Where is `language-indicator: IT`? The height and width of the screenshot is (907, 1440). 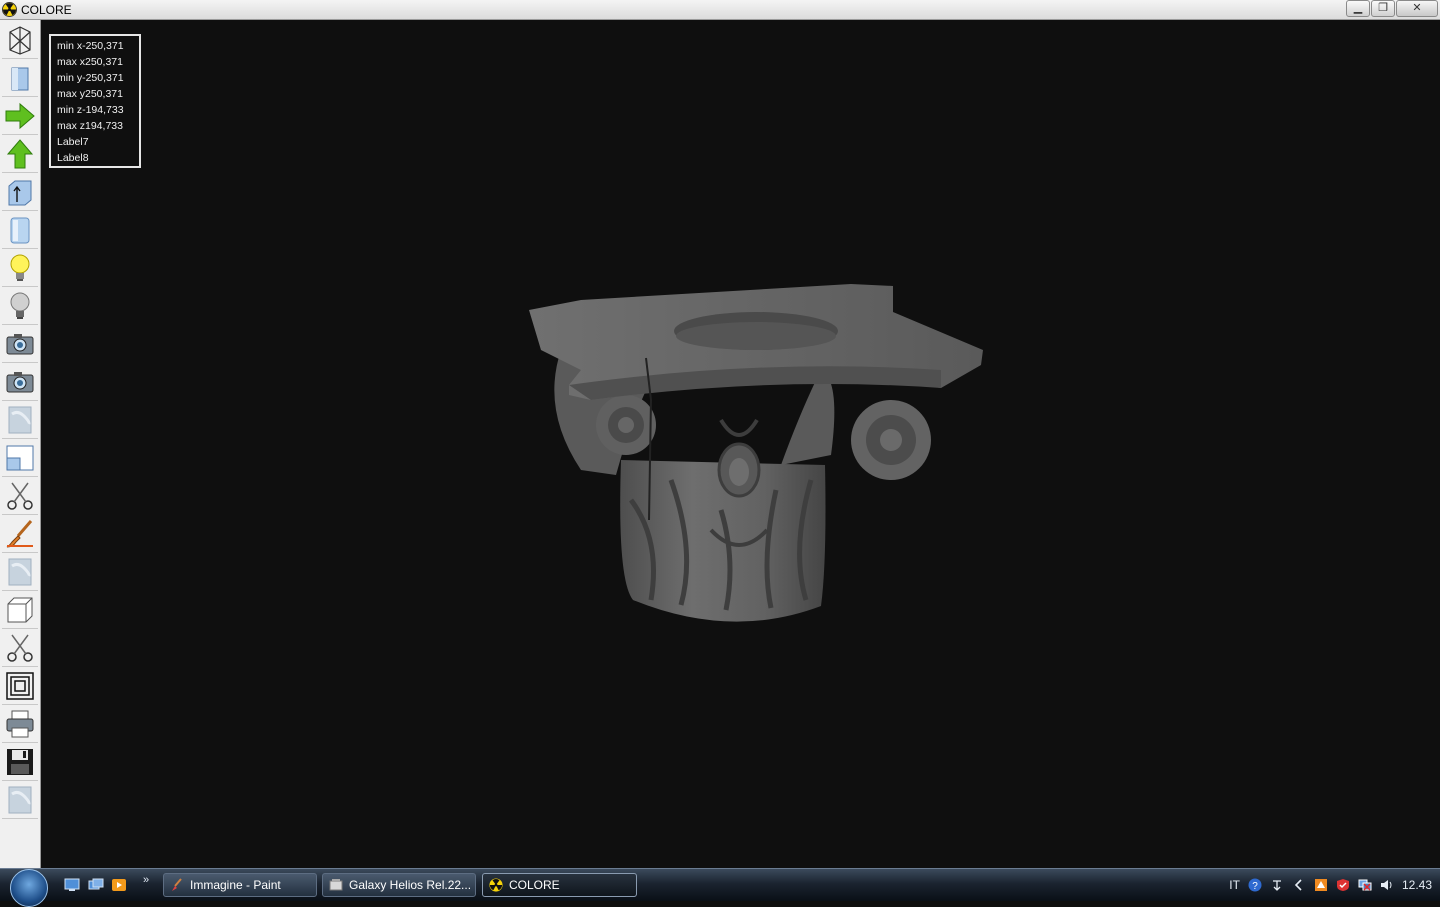 language-indicator: IT is located at coordinates (1234, 885).